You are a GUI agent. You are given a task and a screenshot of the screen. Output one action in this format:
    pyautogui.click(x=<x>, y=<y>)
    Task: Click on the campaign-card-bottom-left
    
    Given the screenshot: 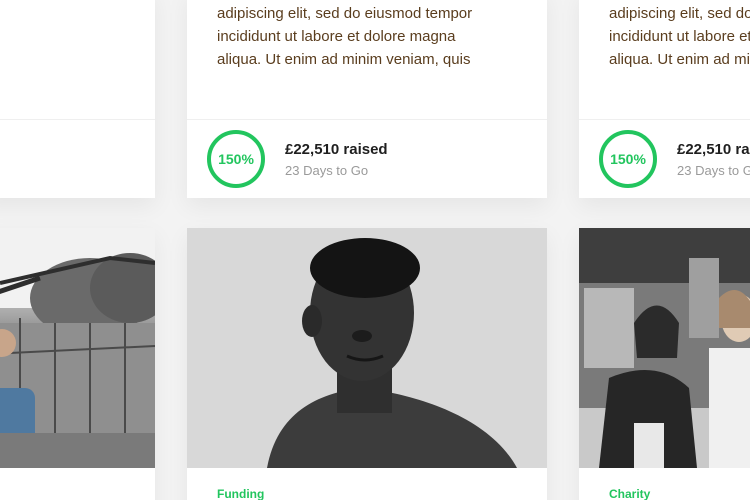 What is the action you would take?
    pyautogui.click(x=77, y=364)
    